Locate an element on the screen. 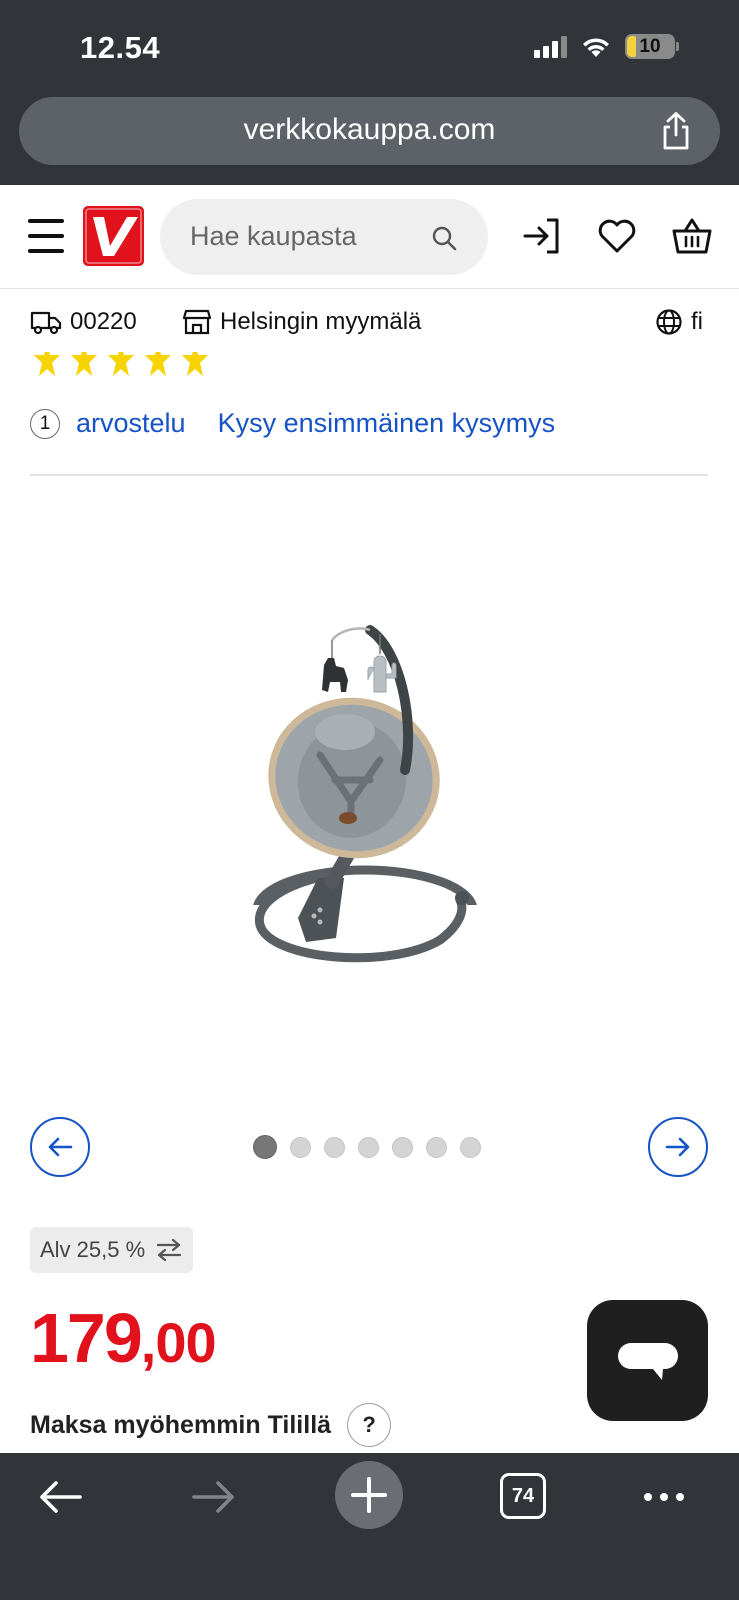 This screenshot has width=739, height=1600. tabs-button: 74 is located at coordinates (523, 1496).